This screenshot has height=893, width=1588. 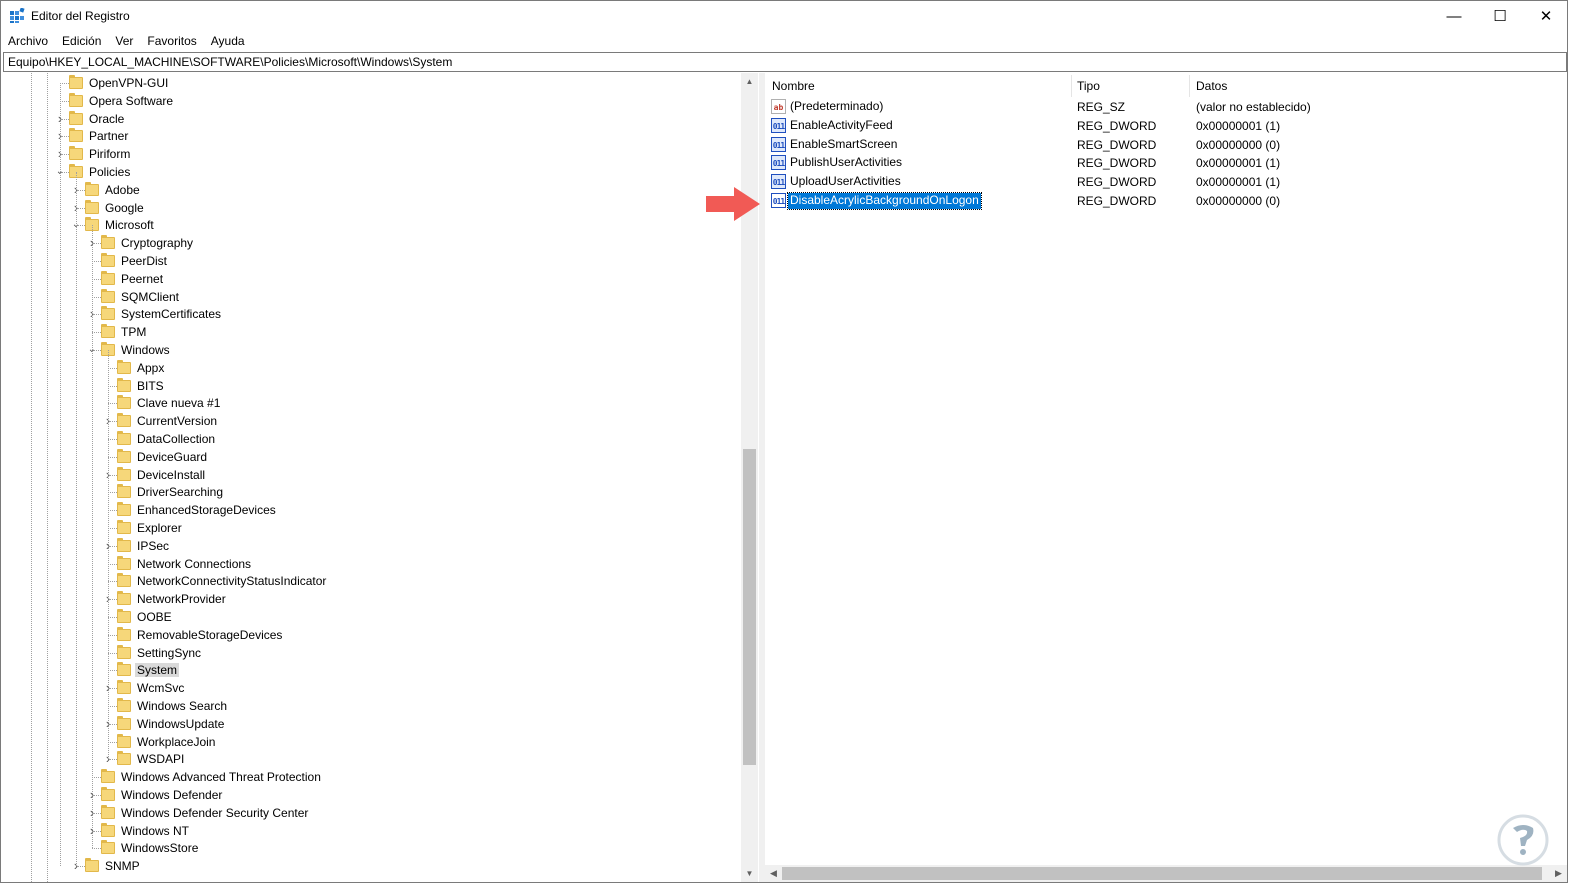 I want to click on tree-item: DriverSearching, so click(x=171, y=492).